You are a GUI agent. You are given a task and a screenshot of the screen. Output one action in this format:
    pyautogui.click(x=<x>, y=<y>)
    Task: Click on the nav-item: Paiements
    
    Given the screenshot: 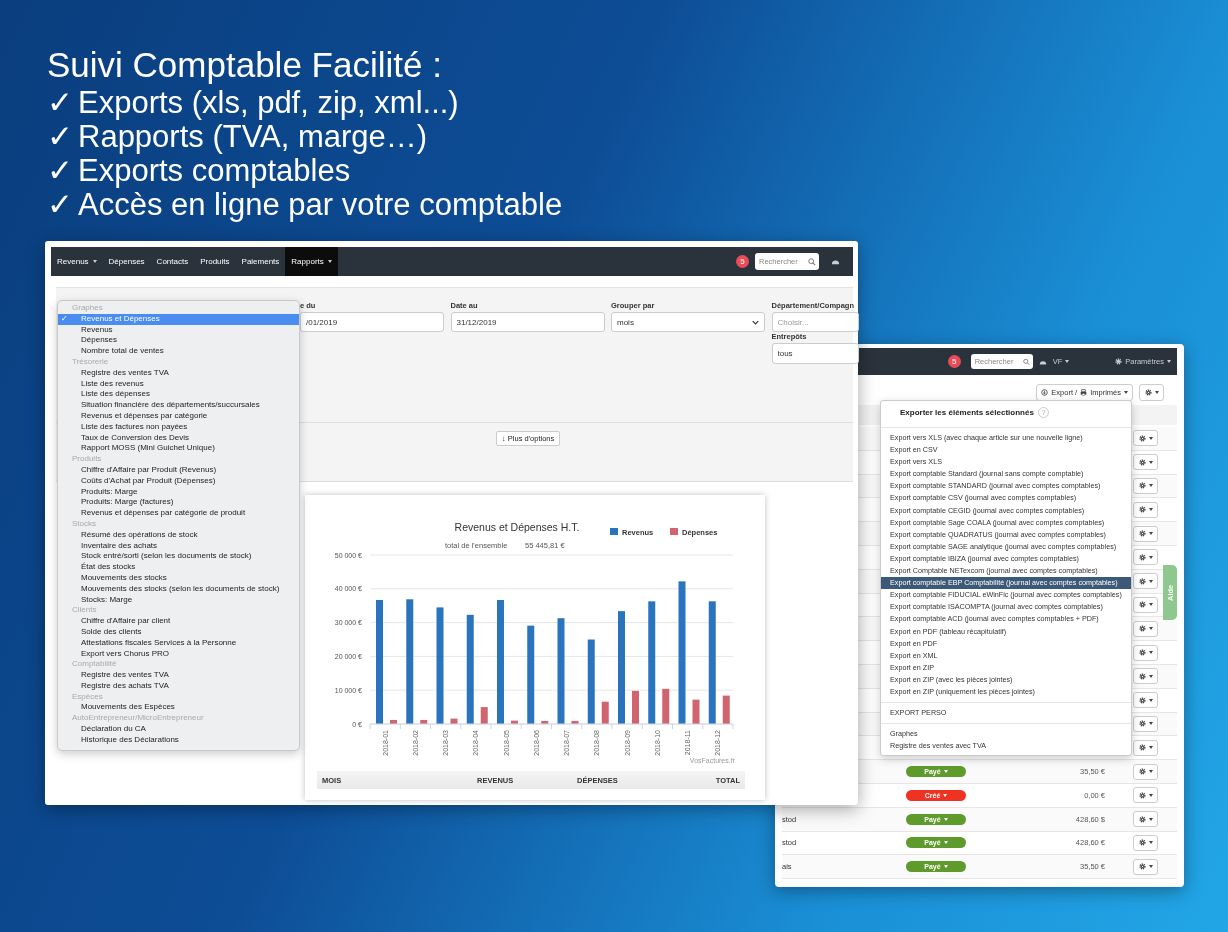 What is the action you would take?
    pyautogui.click(x=260, y=261)
    